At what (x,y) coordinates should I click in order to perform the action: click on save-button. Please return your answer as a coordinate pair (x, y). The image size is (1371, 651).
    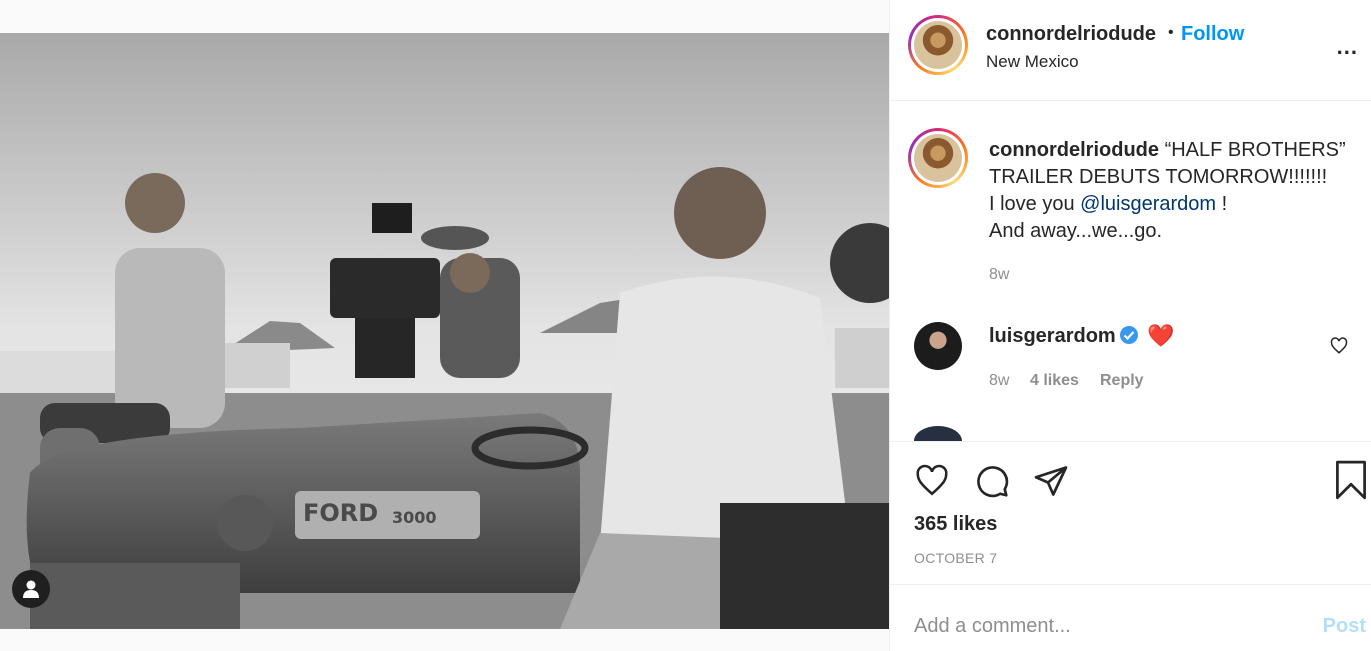
    Looking at the image, I should click on (1351, 480).